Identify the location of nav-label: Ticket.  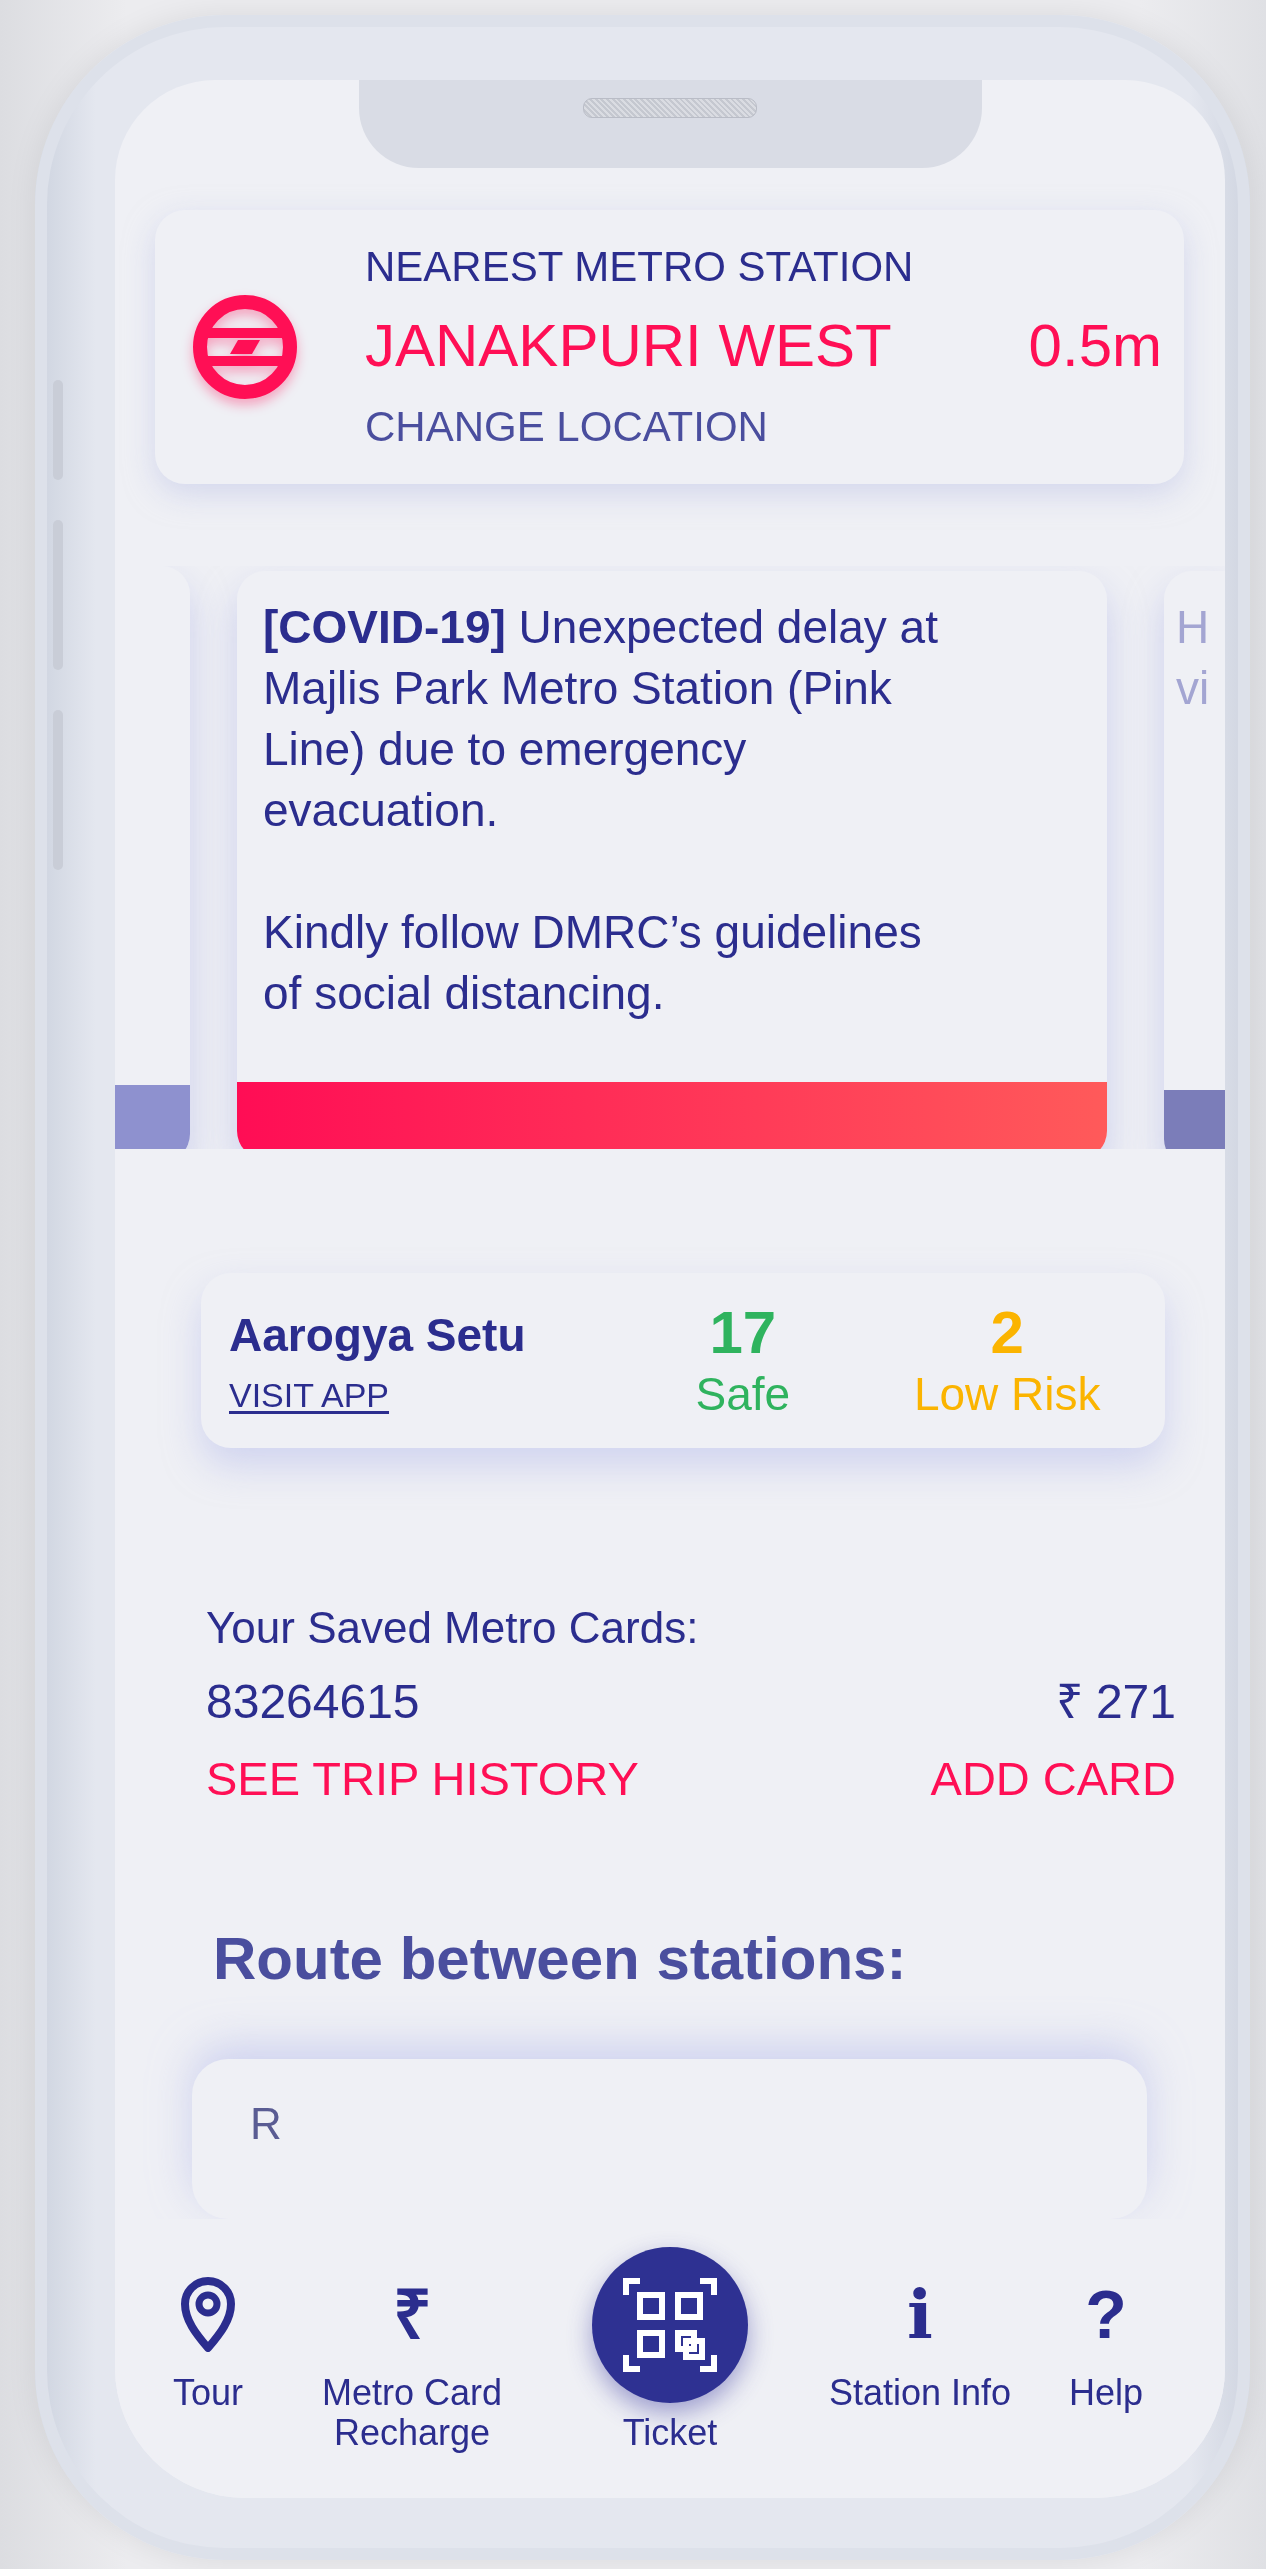
(670, 2433).